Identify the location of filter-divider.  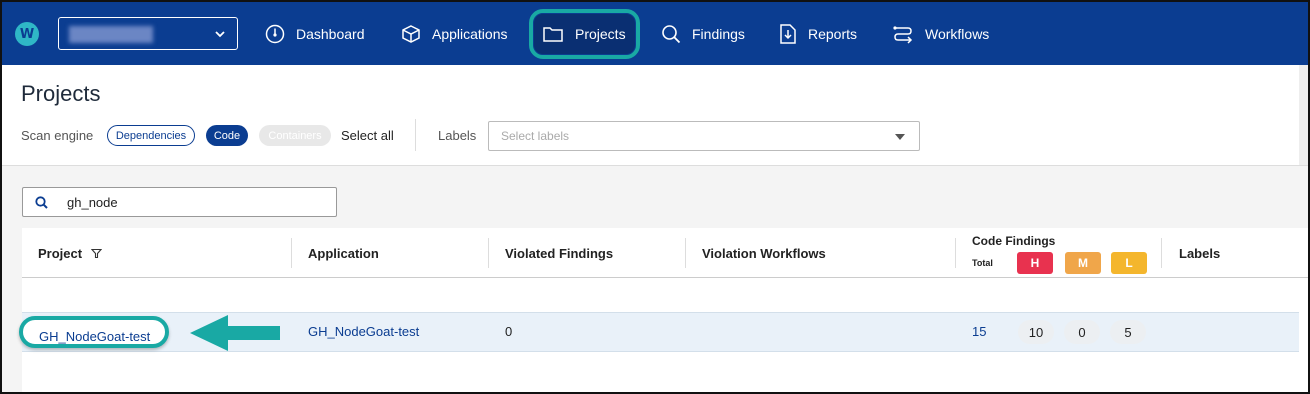
(415, 135).